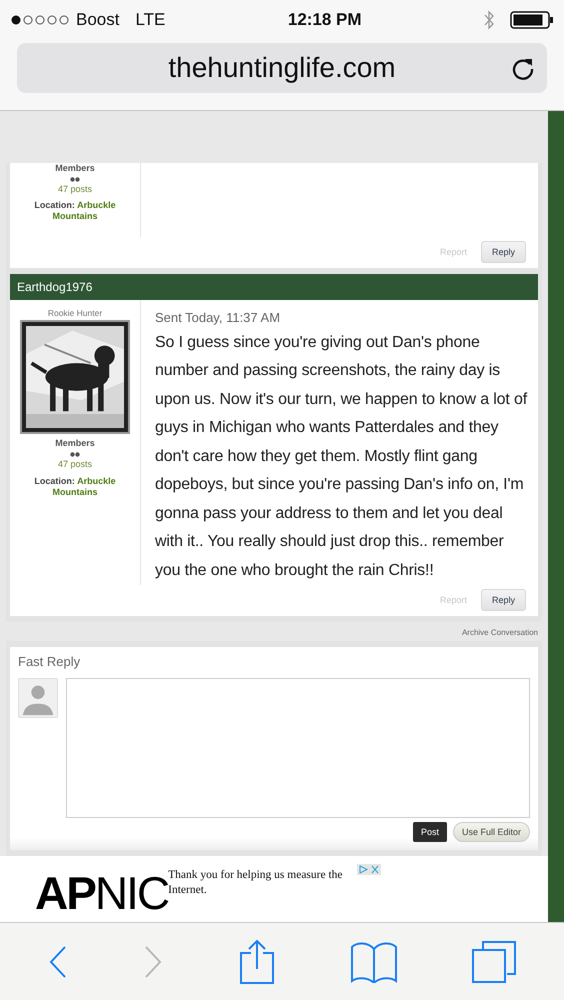  Describe the element at coordinates (218, 317) in the screenshot. I see `sent-time: Sent Today, 11:37 AM` at that location.